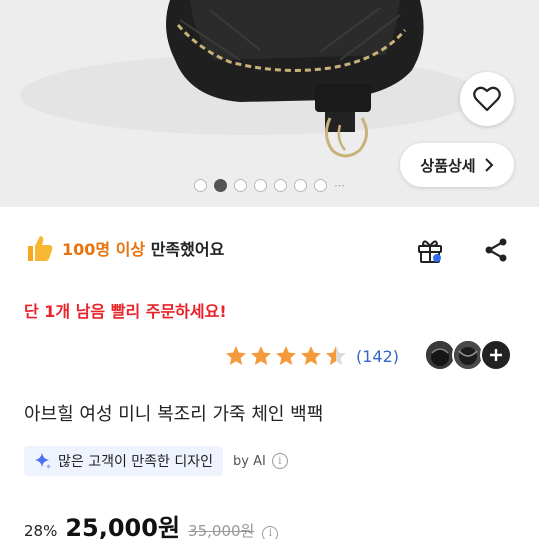 This screenshot has width=539, height=539. I want to click on share-button, so click(496, 250).